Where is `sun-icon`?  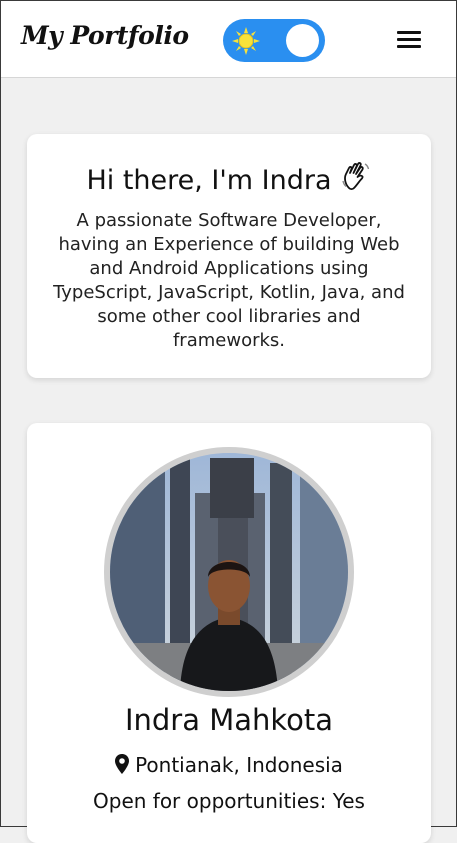 sun-icon is located at coordinates (246, 41).